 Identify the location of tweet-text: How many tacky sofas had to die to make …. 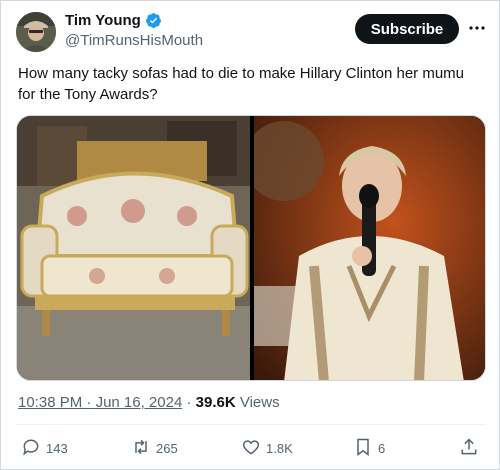
(241, 84).